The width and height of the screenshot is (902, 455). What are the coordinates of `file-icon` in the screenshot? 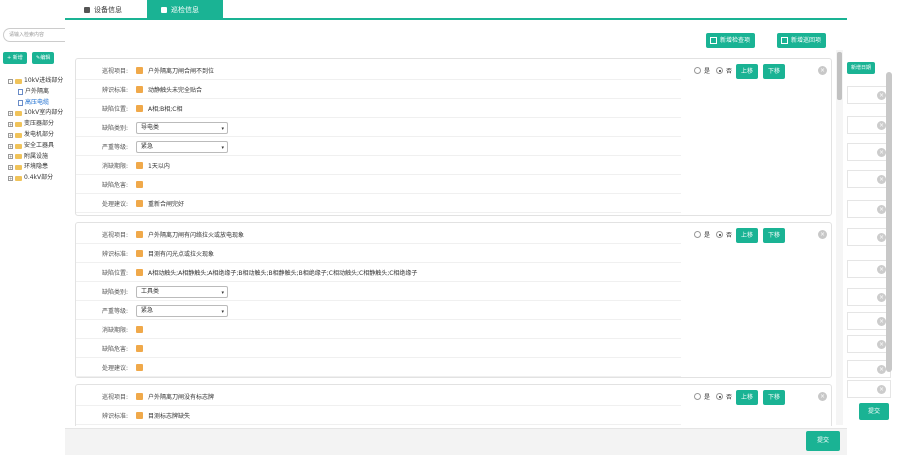 It's located at (20, 102).